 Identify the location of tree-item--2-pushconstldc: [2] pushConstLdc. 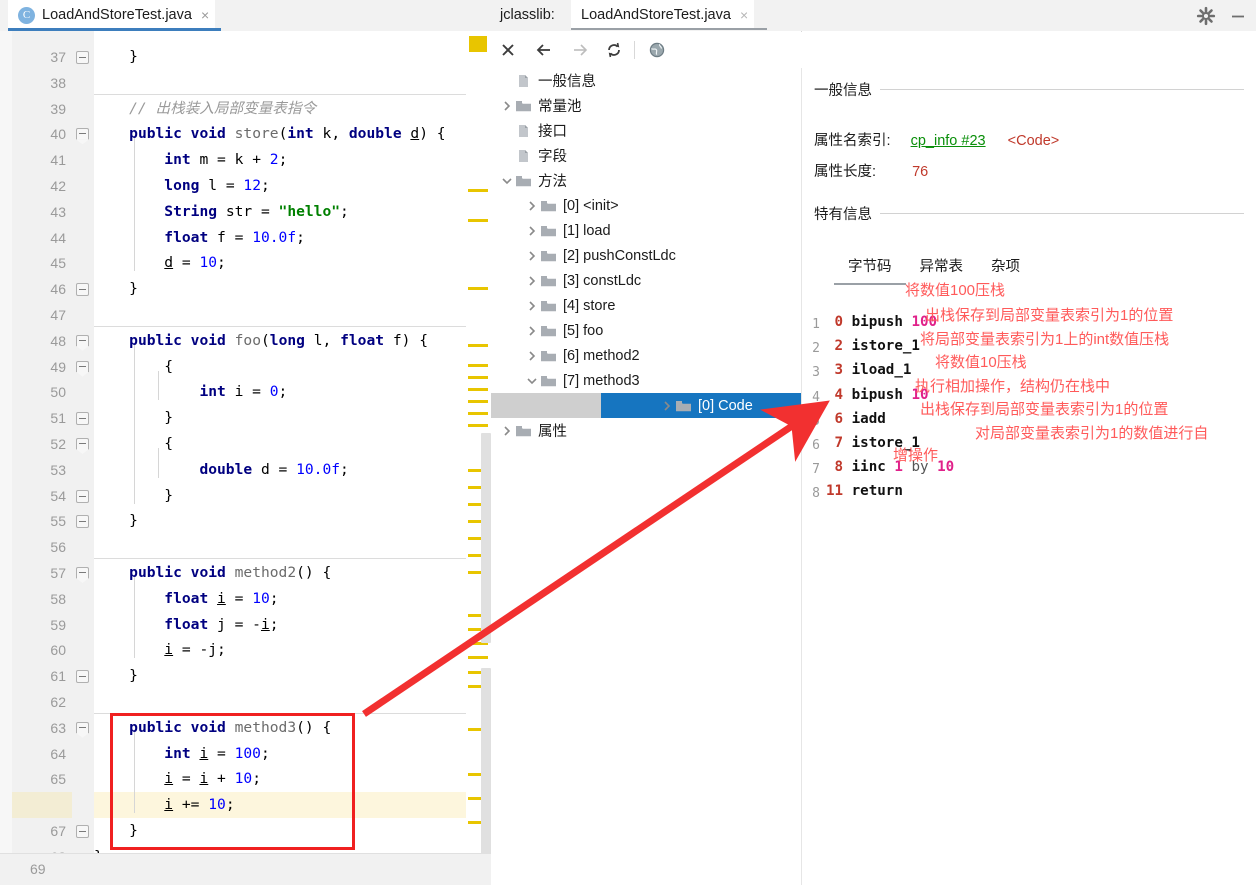
(646, 255).